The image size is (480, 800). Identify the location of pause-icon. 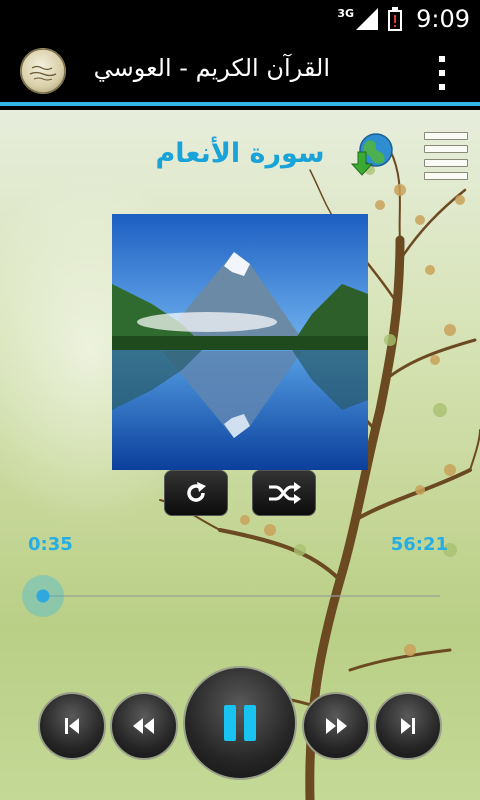
(240, 723).